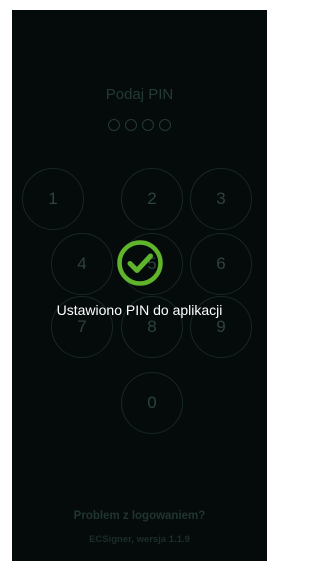 The width and height of the screenshot is (320, 561). Describe the element at coordinates (152, 199) in the screenshot. I see `key-2: 2` at that location.